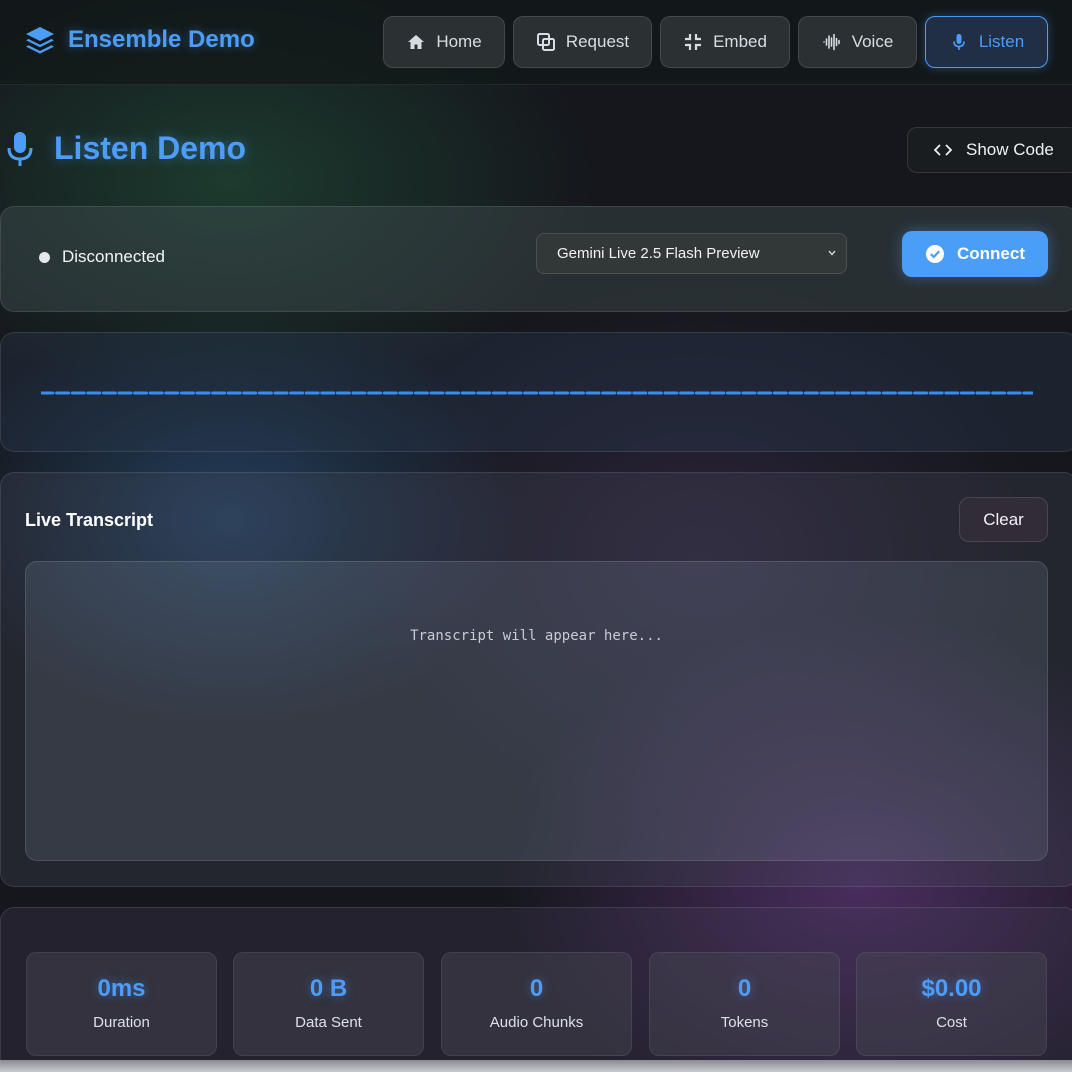 The height and width of the screenshot is (1072, 1072). Describe the element at coordinates (1001, 41) in the screenshot. I see `nav-listen-label: Listen` at that location.